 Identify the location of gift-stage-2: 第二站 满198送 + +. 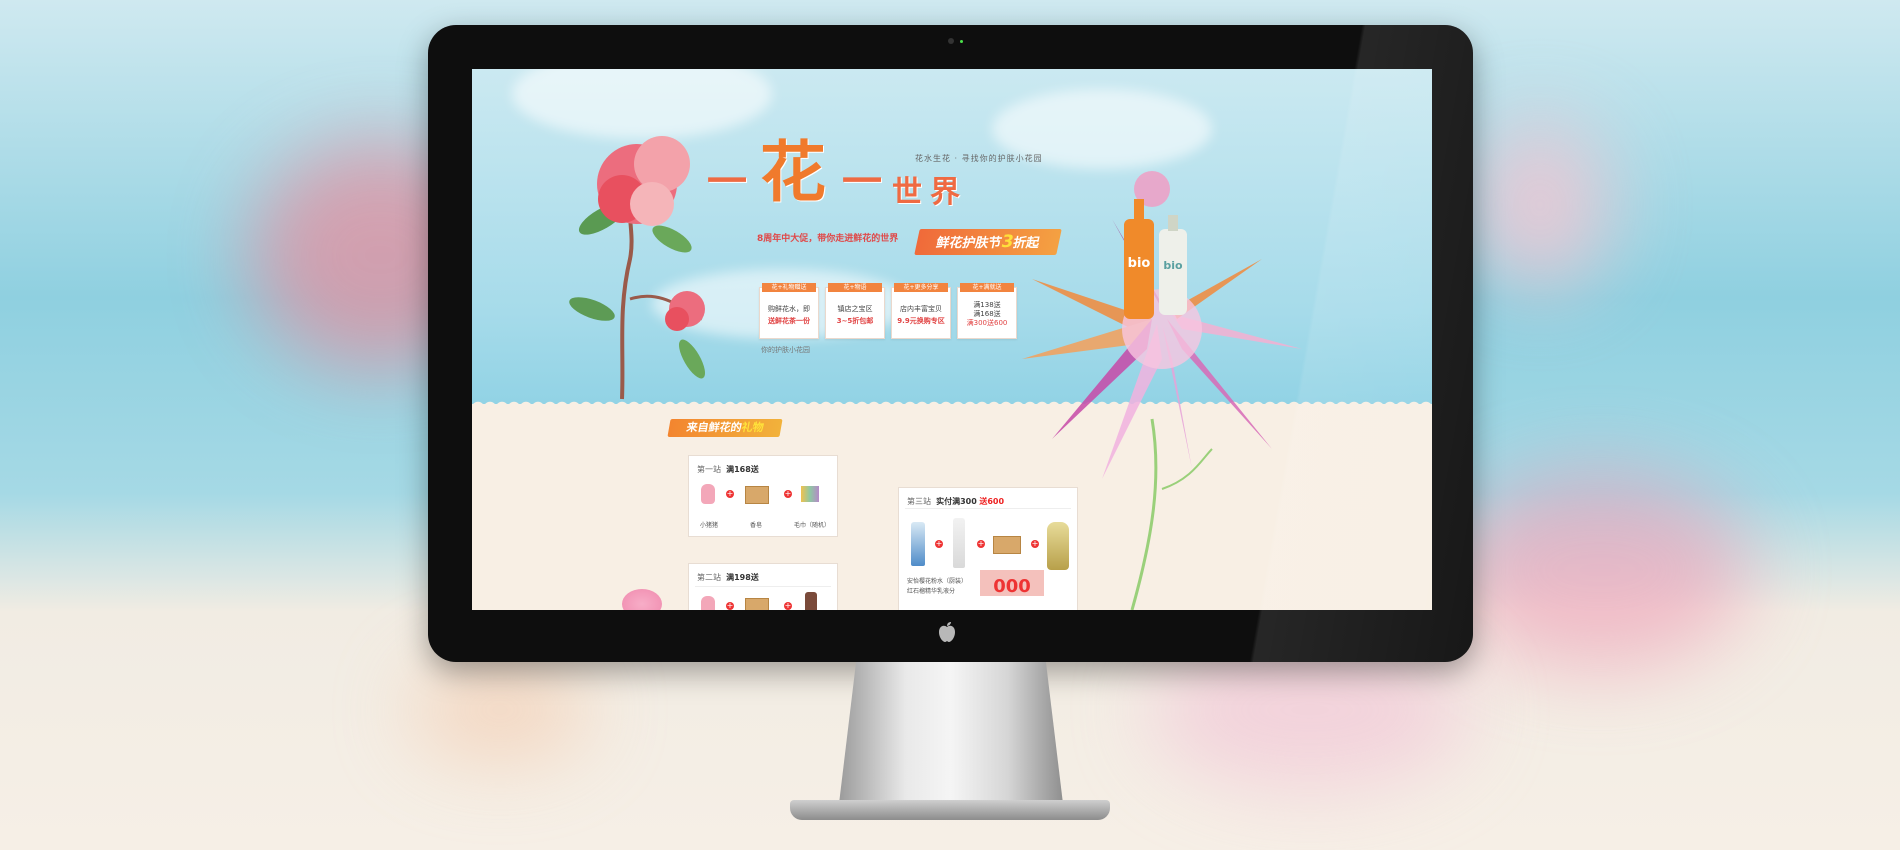
(763, 586).